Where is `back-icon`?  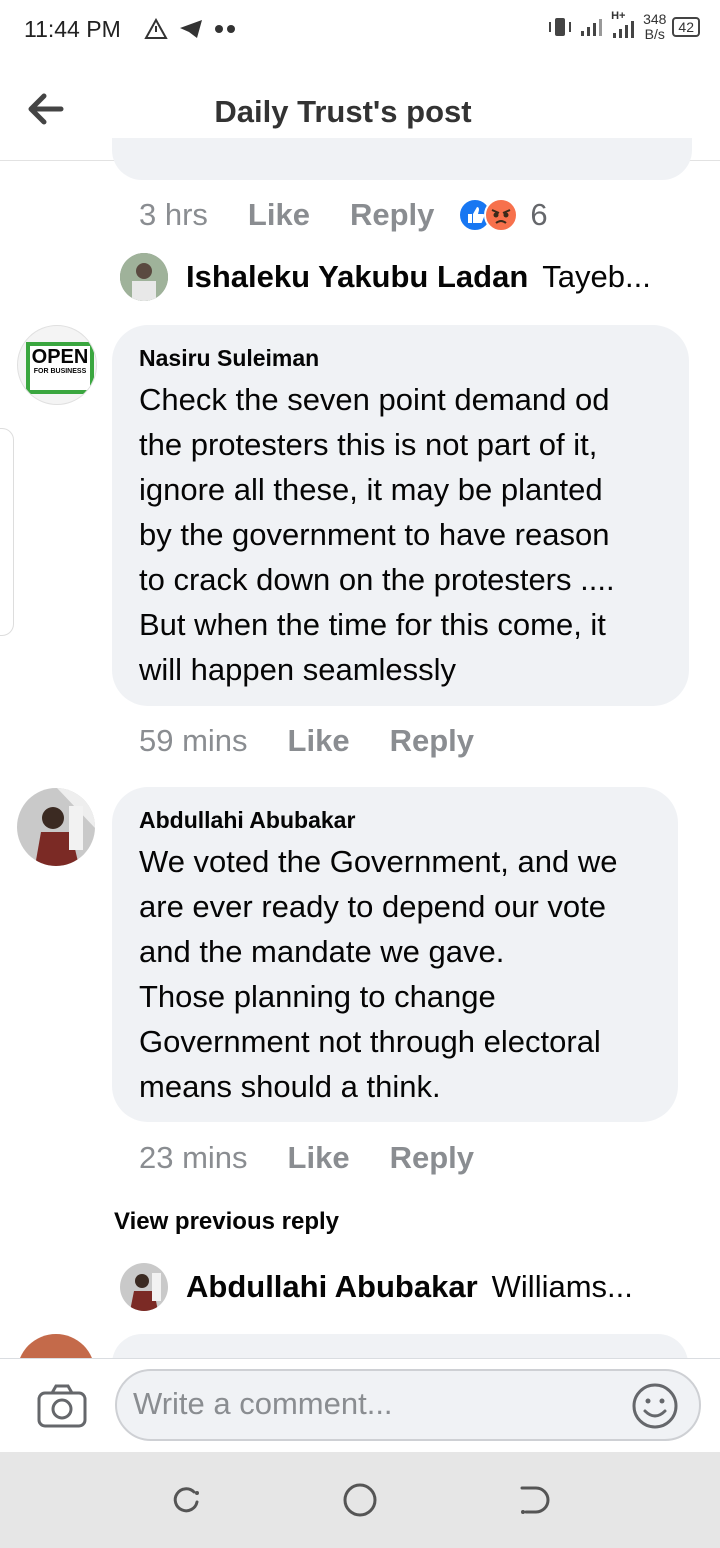
back-icon is located at coordinates (535, 1500).